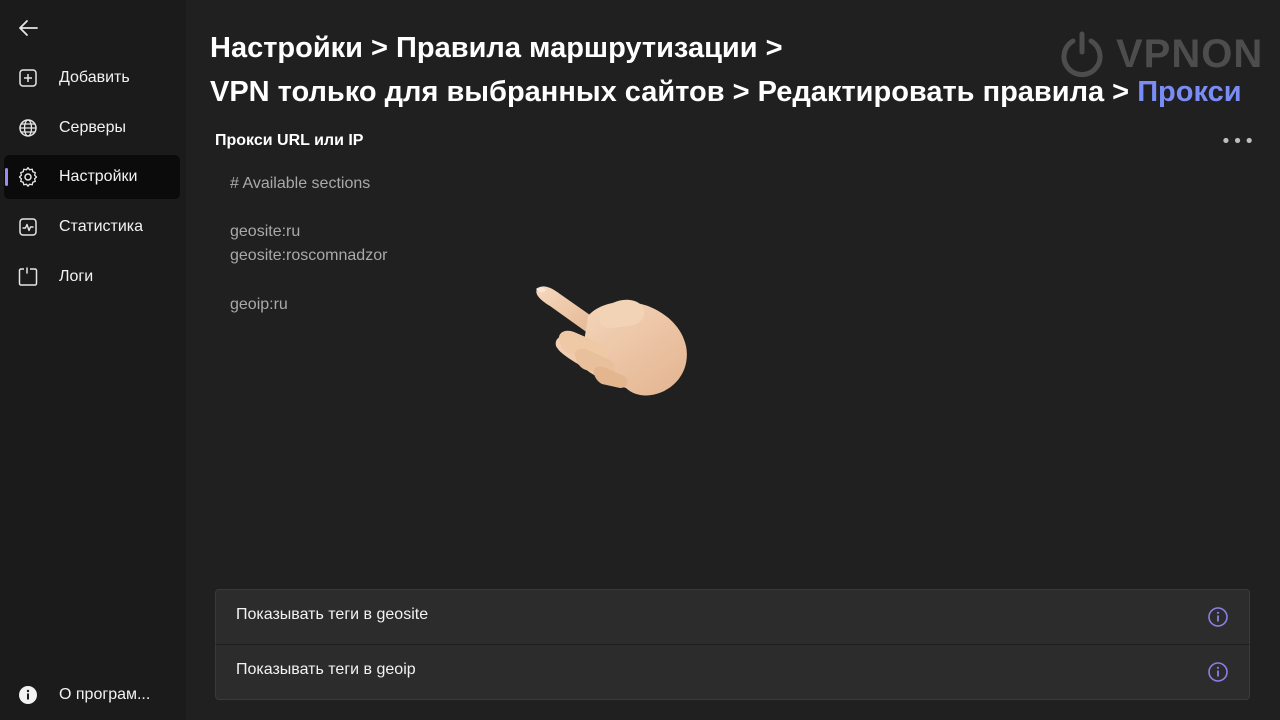 The height and width of the screenshot is (720, 1280). What do you see at coordinates (300, 183) in the screenshot?
I see `editor-line: # Available sections` at bounding box center [300, 183].